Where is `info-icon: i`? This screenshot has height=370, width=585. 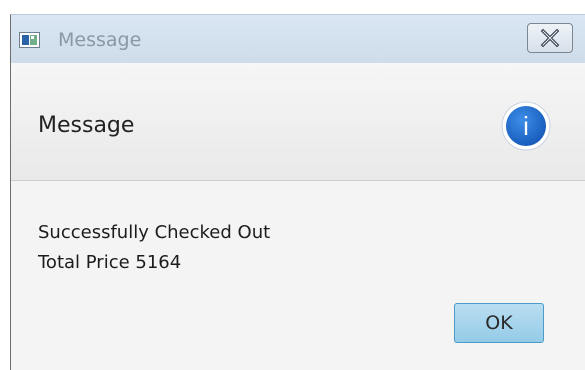
info-icon: i is located at coordinates (526, 126).